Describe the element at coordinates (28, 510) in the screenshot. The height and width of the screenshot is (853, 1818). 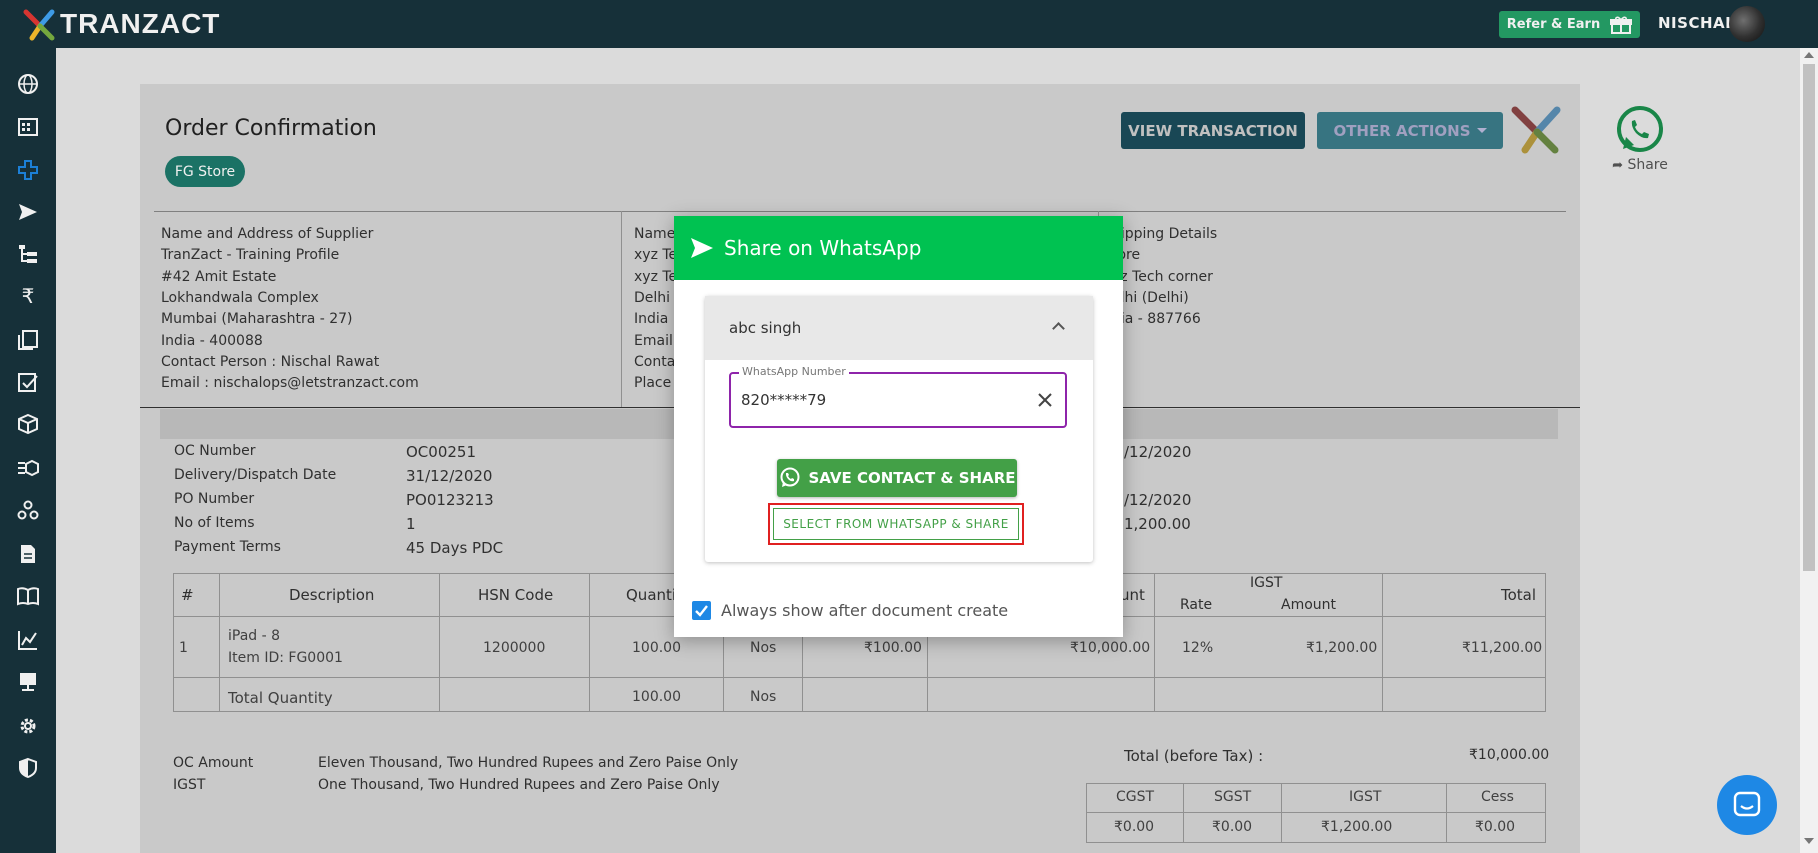
I see `network-icon` at that location.